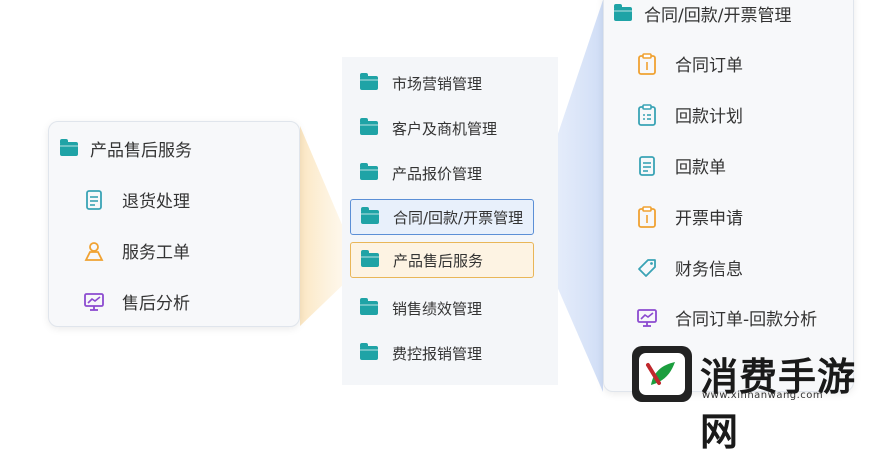  I want to click on left-item-return: 退货处理, so click(137, 199).